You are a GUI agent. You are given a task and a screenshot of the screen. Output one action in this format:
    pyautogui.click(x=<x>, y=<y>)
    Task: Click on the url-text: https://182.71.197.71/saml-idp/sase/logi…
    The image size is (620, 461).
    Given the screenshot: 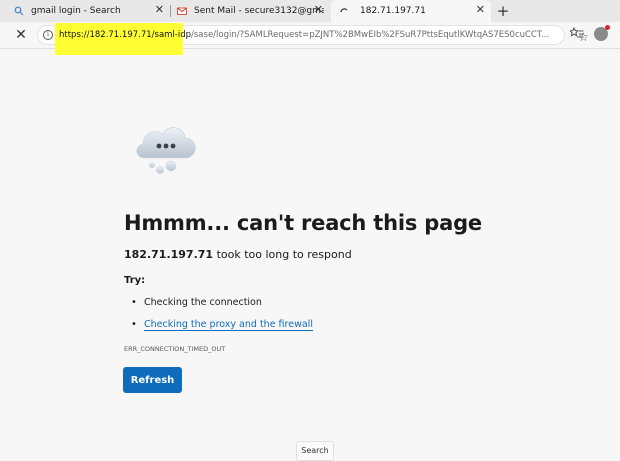 What is the action you would take?
    pyautogui.click(x=304, y=35)
    